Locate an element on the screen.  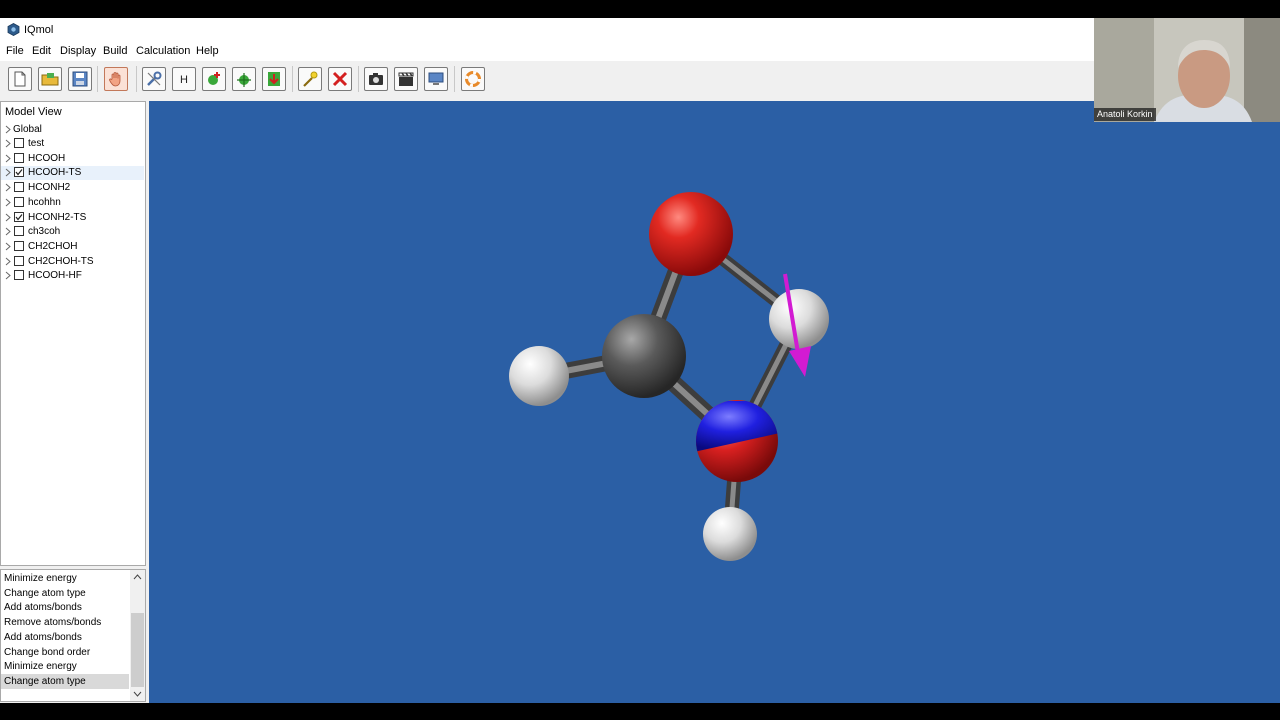
model-name: HCONH2 is located at coordinates (49, 188).